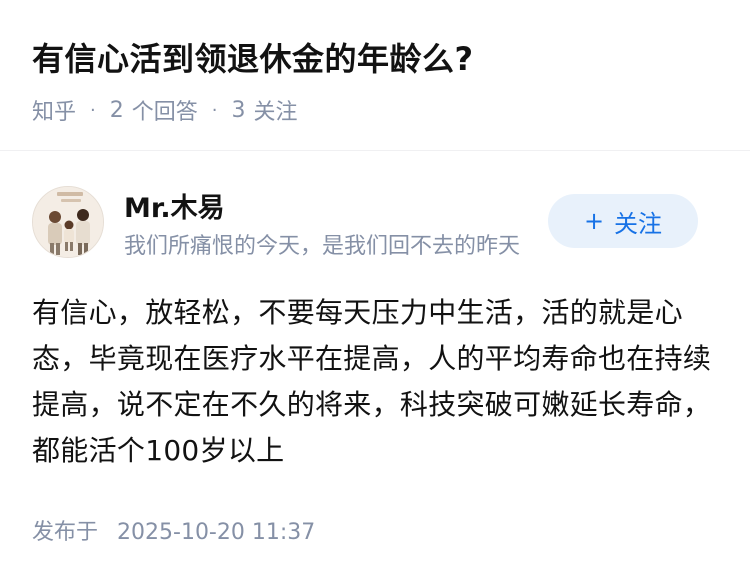  I want to click on question-meta: 知乎 · 2 个回答 · 3 关注, so click(165, 110).